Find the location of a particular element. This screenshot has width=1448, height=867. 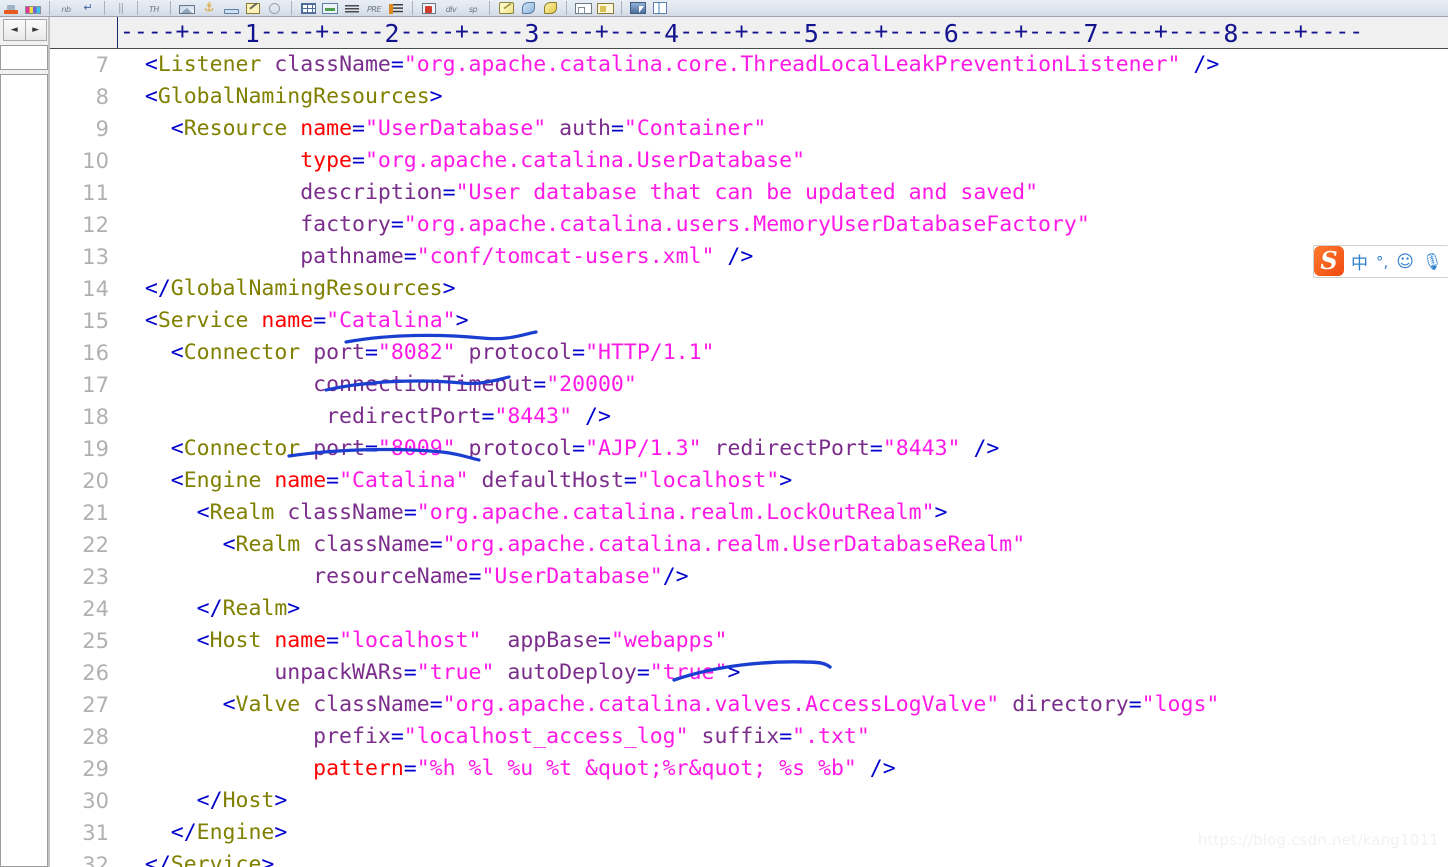

toolbar-group-5: ⚓ is located at coordinates (231, 8).